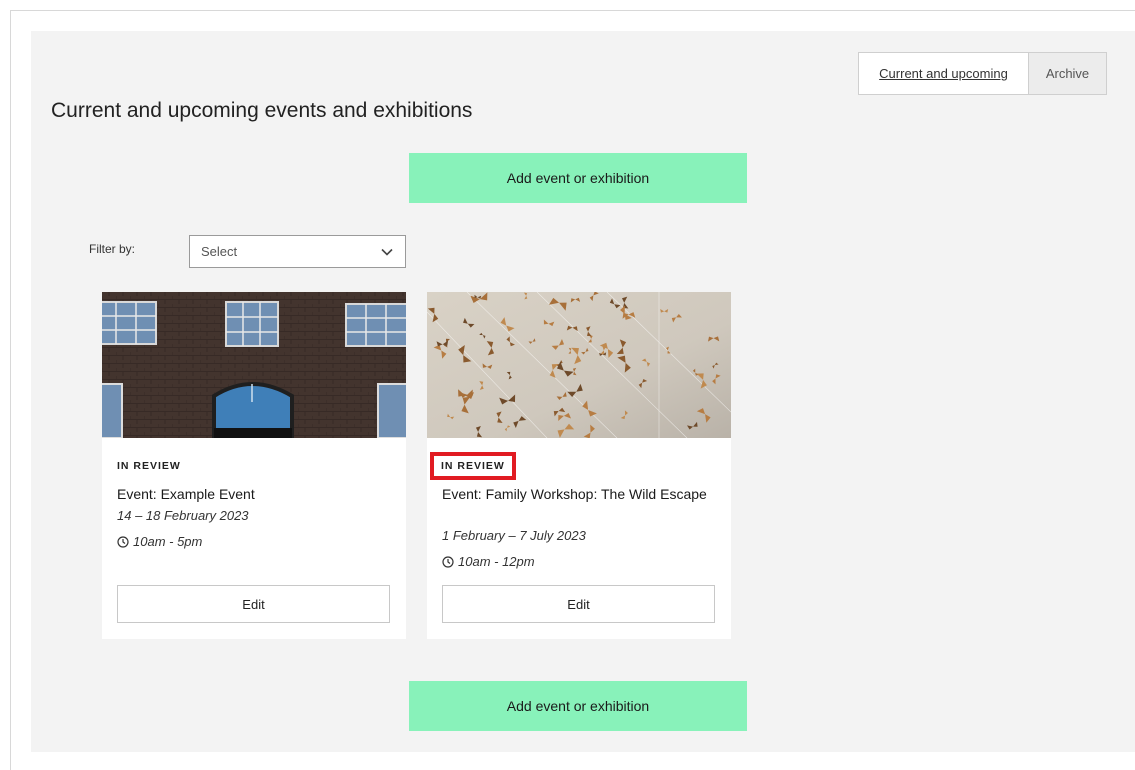 The width and height of the screenshot is (1135, 770). What do you see at coordinates (149, 466) in the screenshot?
I see `status-badge: IN REVIEW` at bounding box center [149, 466].